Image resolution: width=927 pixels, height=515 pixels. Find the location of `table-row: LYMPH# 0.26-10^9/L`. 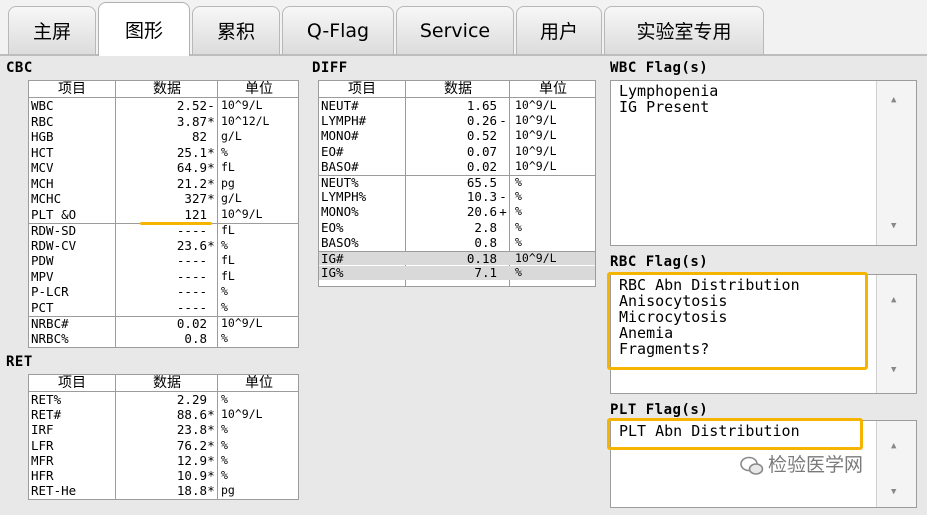

table-row: LYMPH# 0.26-10^9/L is located at coordinates (457, 121).